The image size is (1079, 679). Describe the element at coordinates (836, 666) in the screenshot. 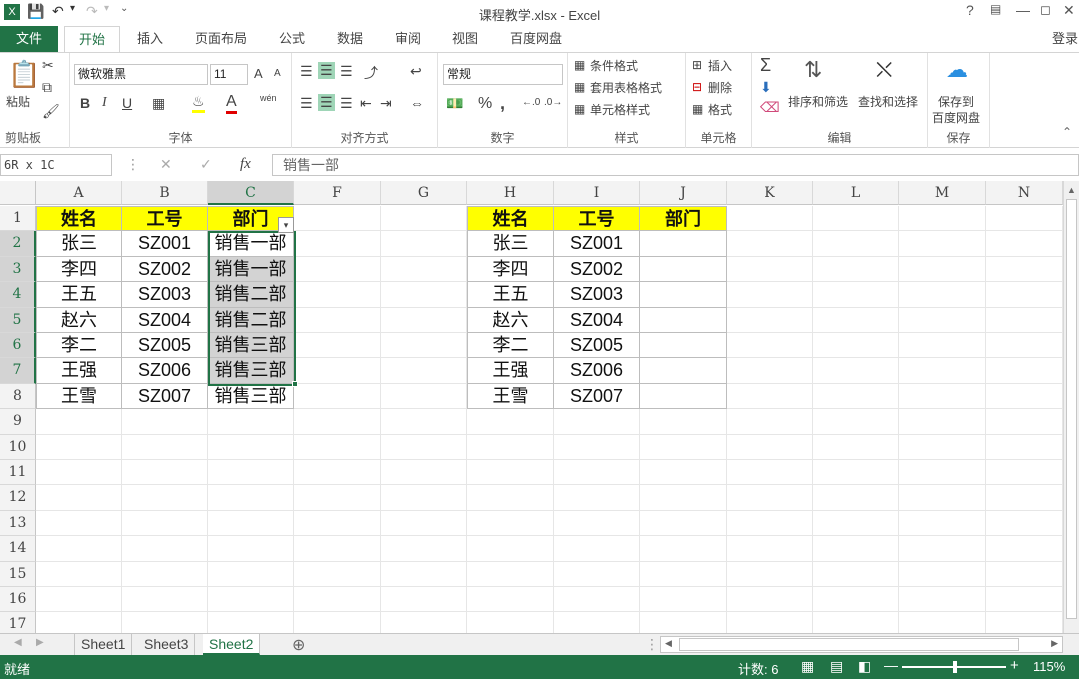

I see `page-layout-view-icon: ▤` at that location.